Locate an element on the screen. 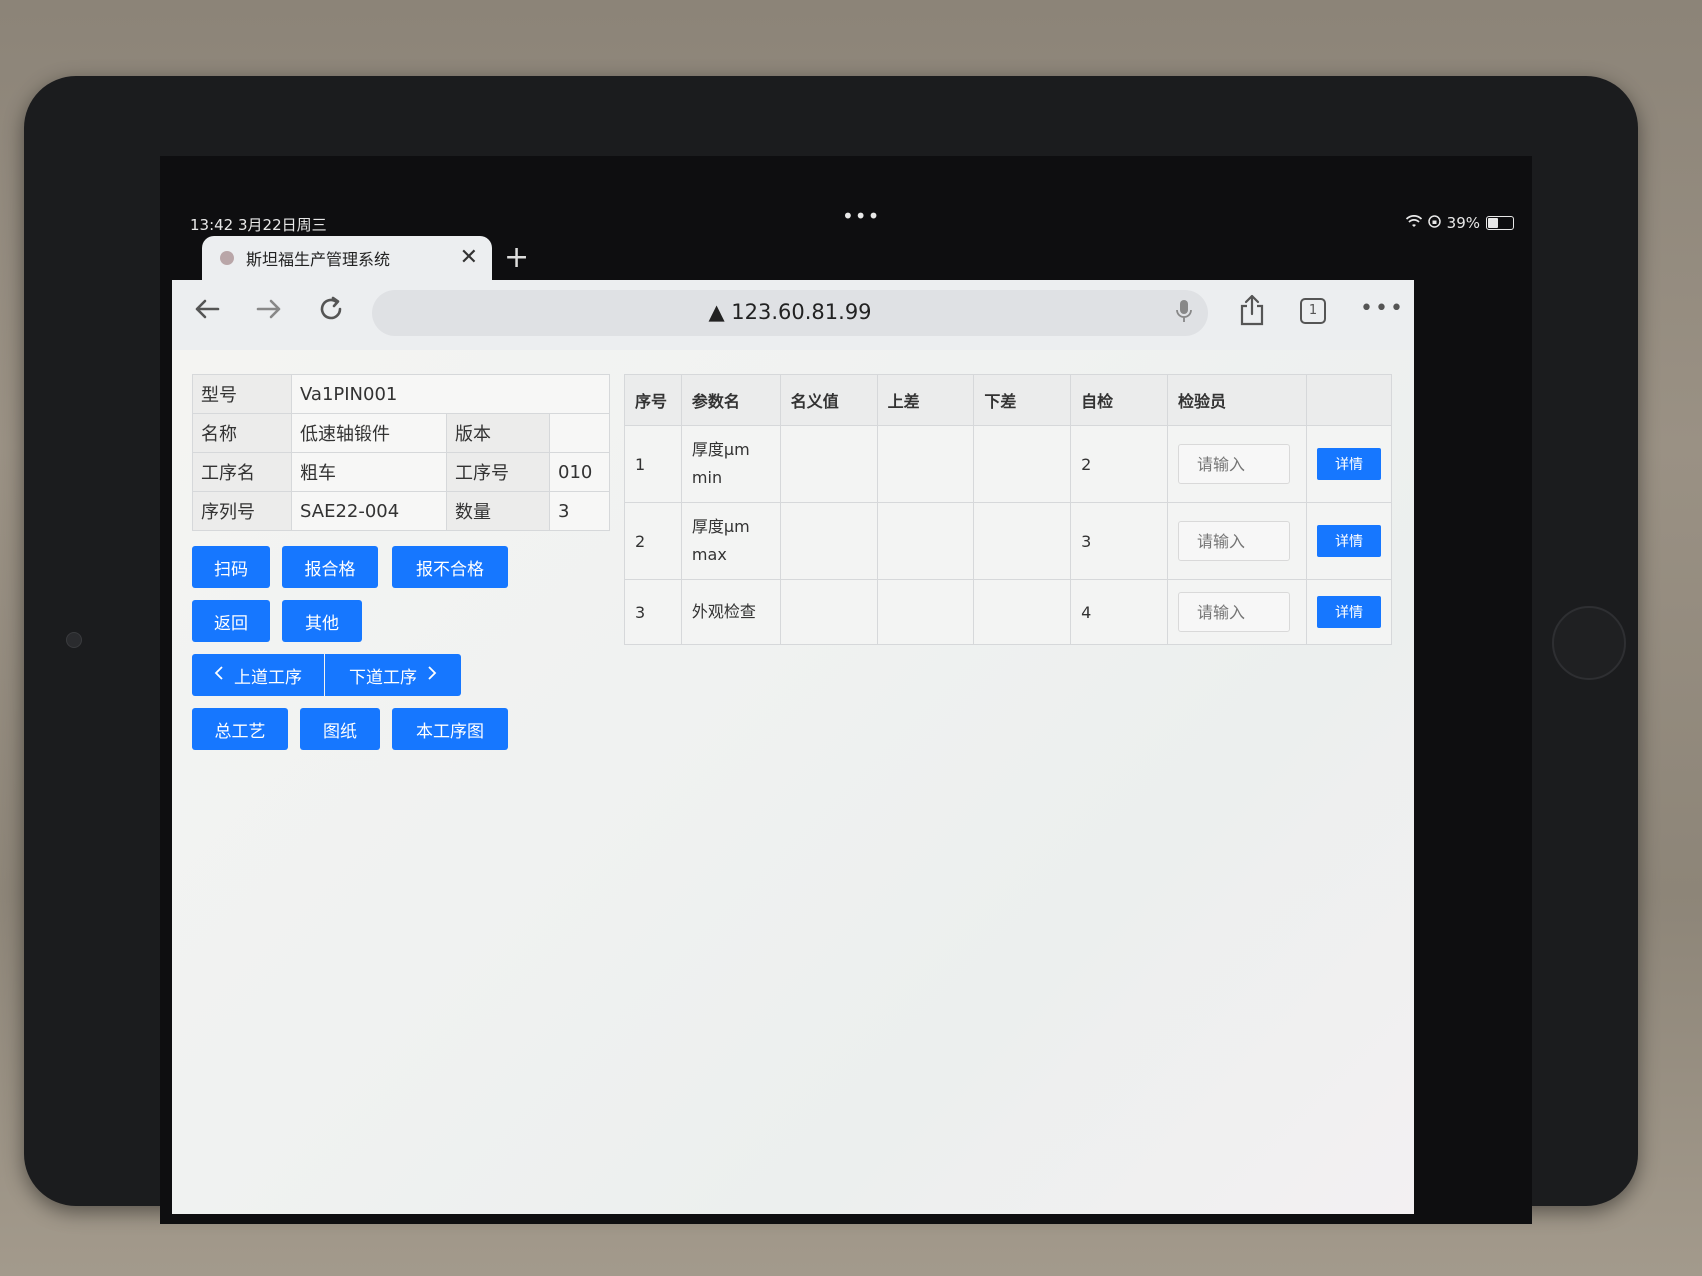 Image resolution: width=1702 pixels, height=1276 pixels. process-name-value: 粗车 is located at coordinates (369, 472).